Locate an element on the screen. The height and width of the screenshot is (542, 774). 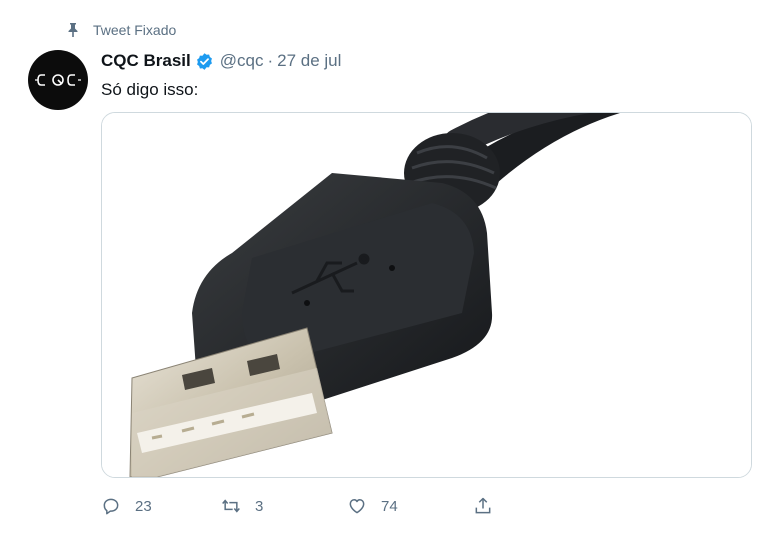
pinned-label: Tweet Fixado is located at coordinates (135, 30).